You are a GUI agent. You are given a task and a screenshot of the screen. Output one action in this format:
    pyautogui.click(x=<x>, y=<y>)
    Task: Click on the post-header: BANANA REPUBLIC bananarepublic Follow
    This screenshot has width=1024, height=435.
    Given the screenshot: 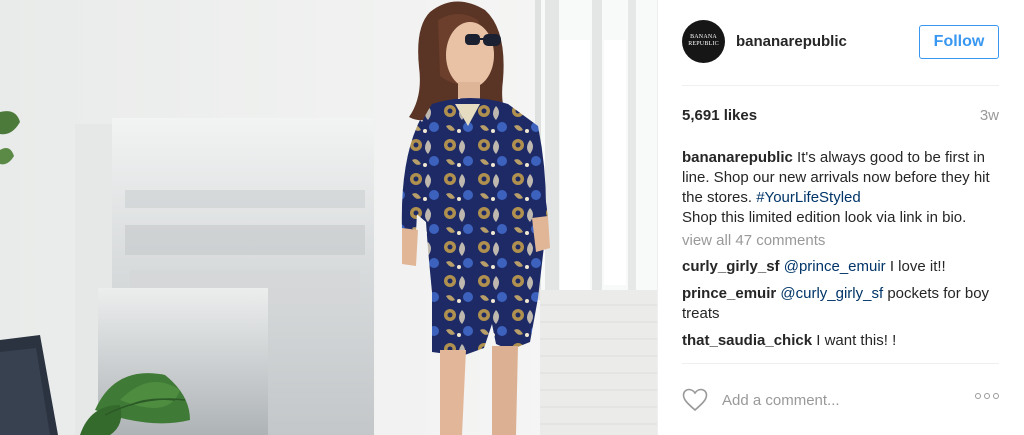 What is the action you would take?
    pyautogui.click(x=840, y=41)
    